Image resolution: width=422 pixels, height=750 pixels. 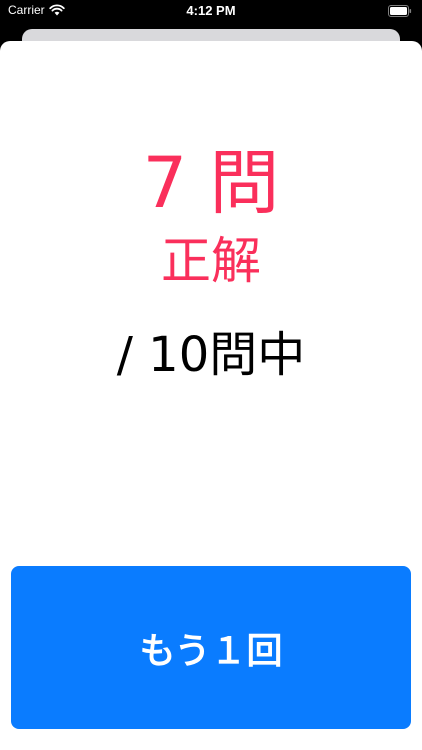 What do you see at coordinates (211, 10) in the screenshot?
I see `status-time: 4:12 PM` at bounding box center [211, 10].